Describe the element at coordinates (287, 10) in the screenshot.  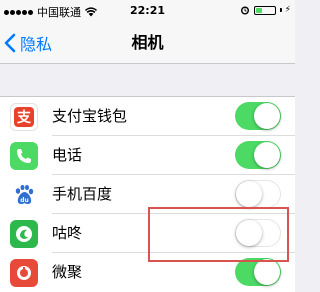
I see `charging-icon: ⚡` at that location.